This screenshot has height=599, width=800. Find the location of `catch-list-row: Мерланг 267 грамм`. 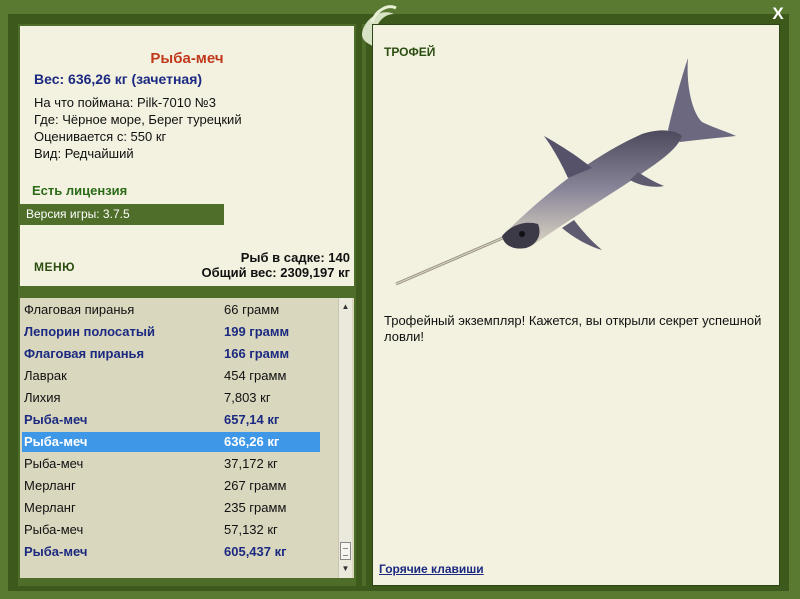

catch-list-row: Мерланг 267 грамм is located at coordinates (171, 486).